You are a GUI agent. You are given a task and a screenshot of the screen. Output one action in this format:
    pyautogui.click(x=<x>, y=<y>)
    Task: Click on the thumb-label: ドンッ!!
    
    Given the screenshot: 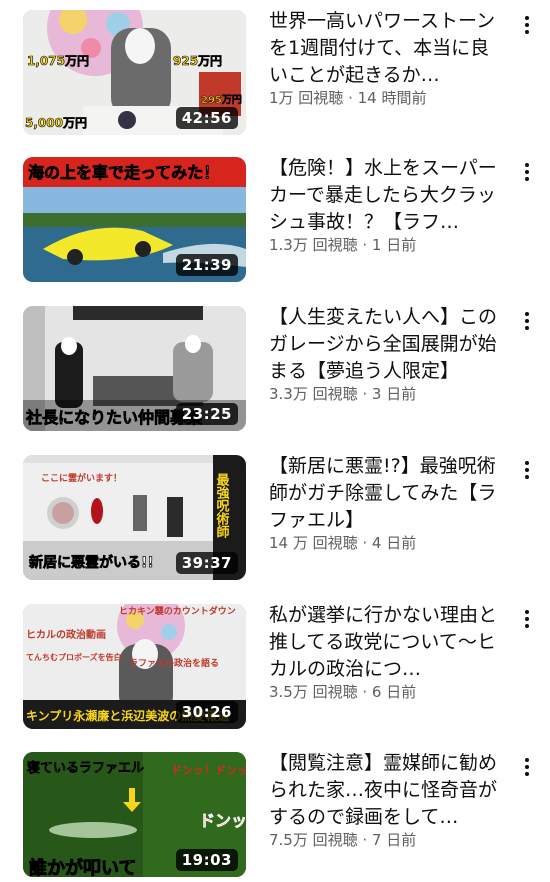 What is the action you would take?
    pyautogui.click(x=222, y=820)
    